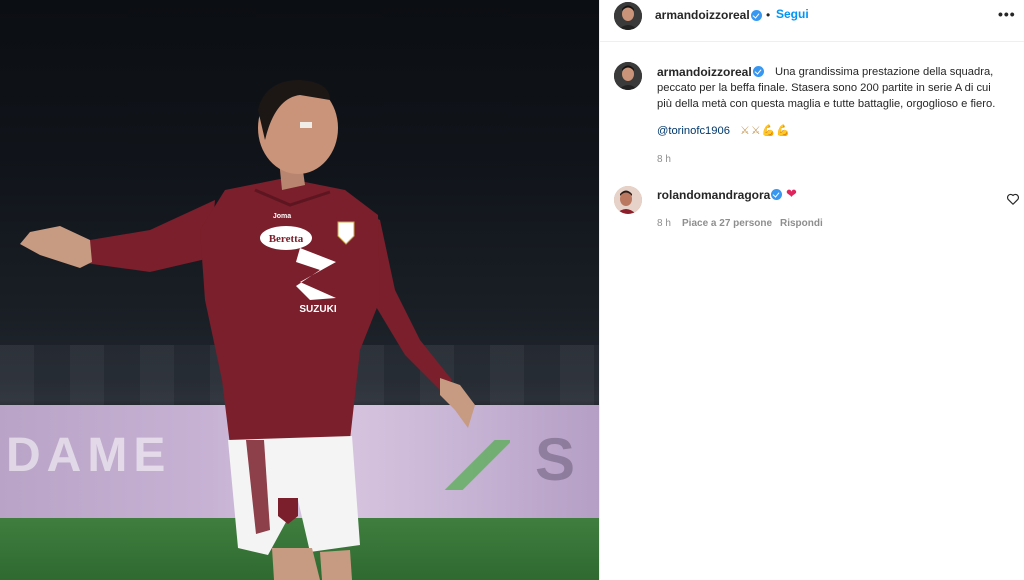 This screenshot has height=580, width=1024. Describe the element at coordinates (727, 223) in the screenshot. I see `comment-likes: Piace a 27 persone` at that location.